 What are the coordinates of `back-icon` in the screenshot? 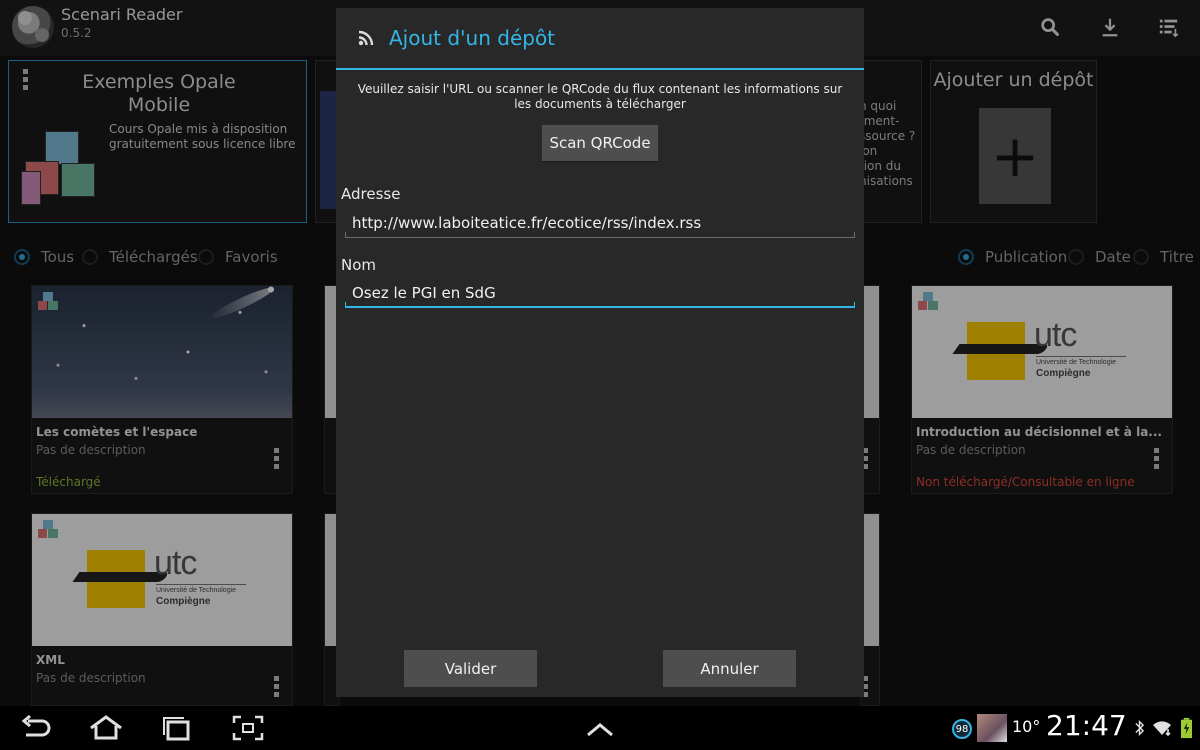 It's located at (36, 728).